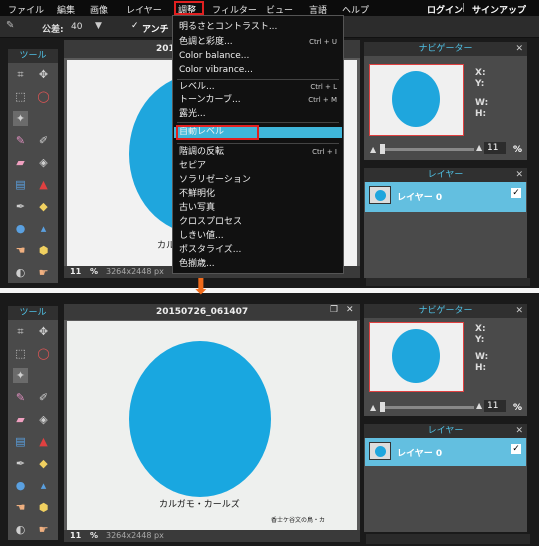 The height and width of the screenshot is (546, 539). I want to click on mountain-large-icon: ▲, so click(479, 405).